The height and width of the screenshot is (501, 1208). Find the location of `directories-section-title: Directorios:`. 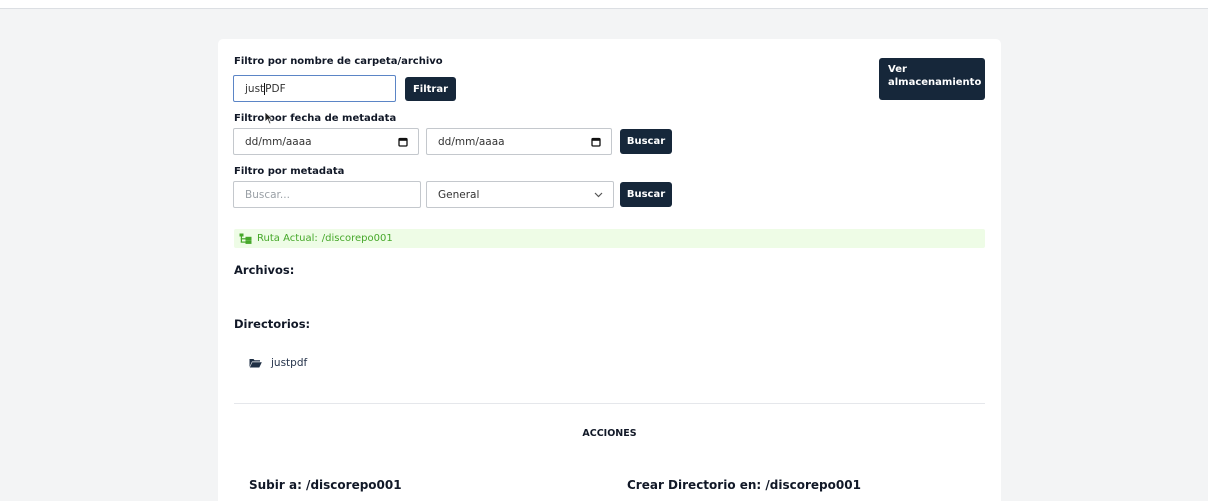

directories-section-title: Directorios: is located at coordinates (272, 324).